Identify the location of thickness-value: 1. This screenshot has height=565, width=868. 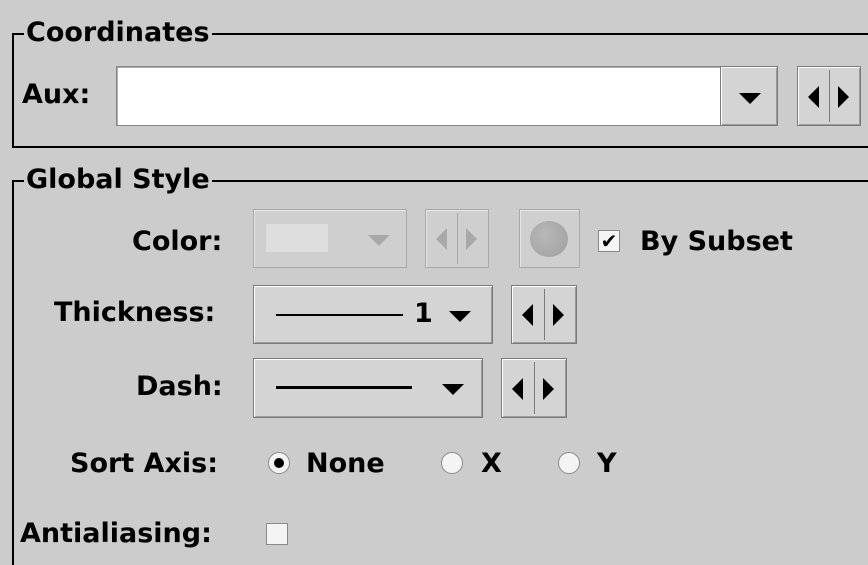
(423, 313).